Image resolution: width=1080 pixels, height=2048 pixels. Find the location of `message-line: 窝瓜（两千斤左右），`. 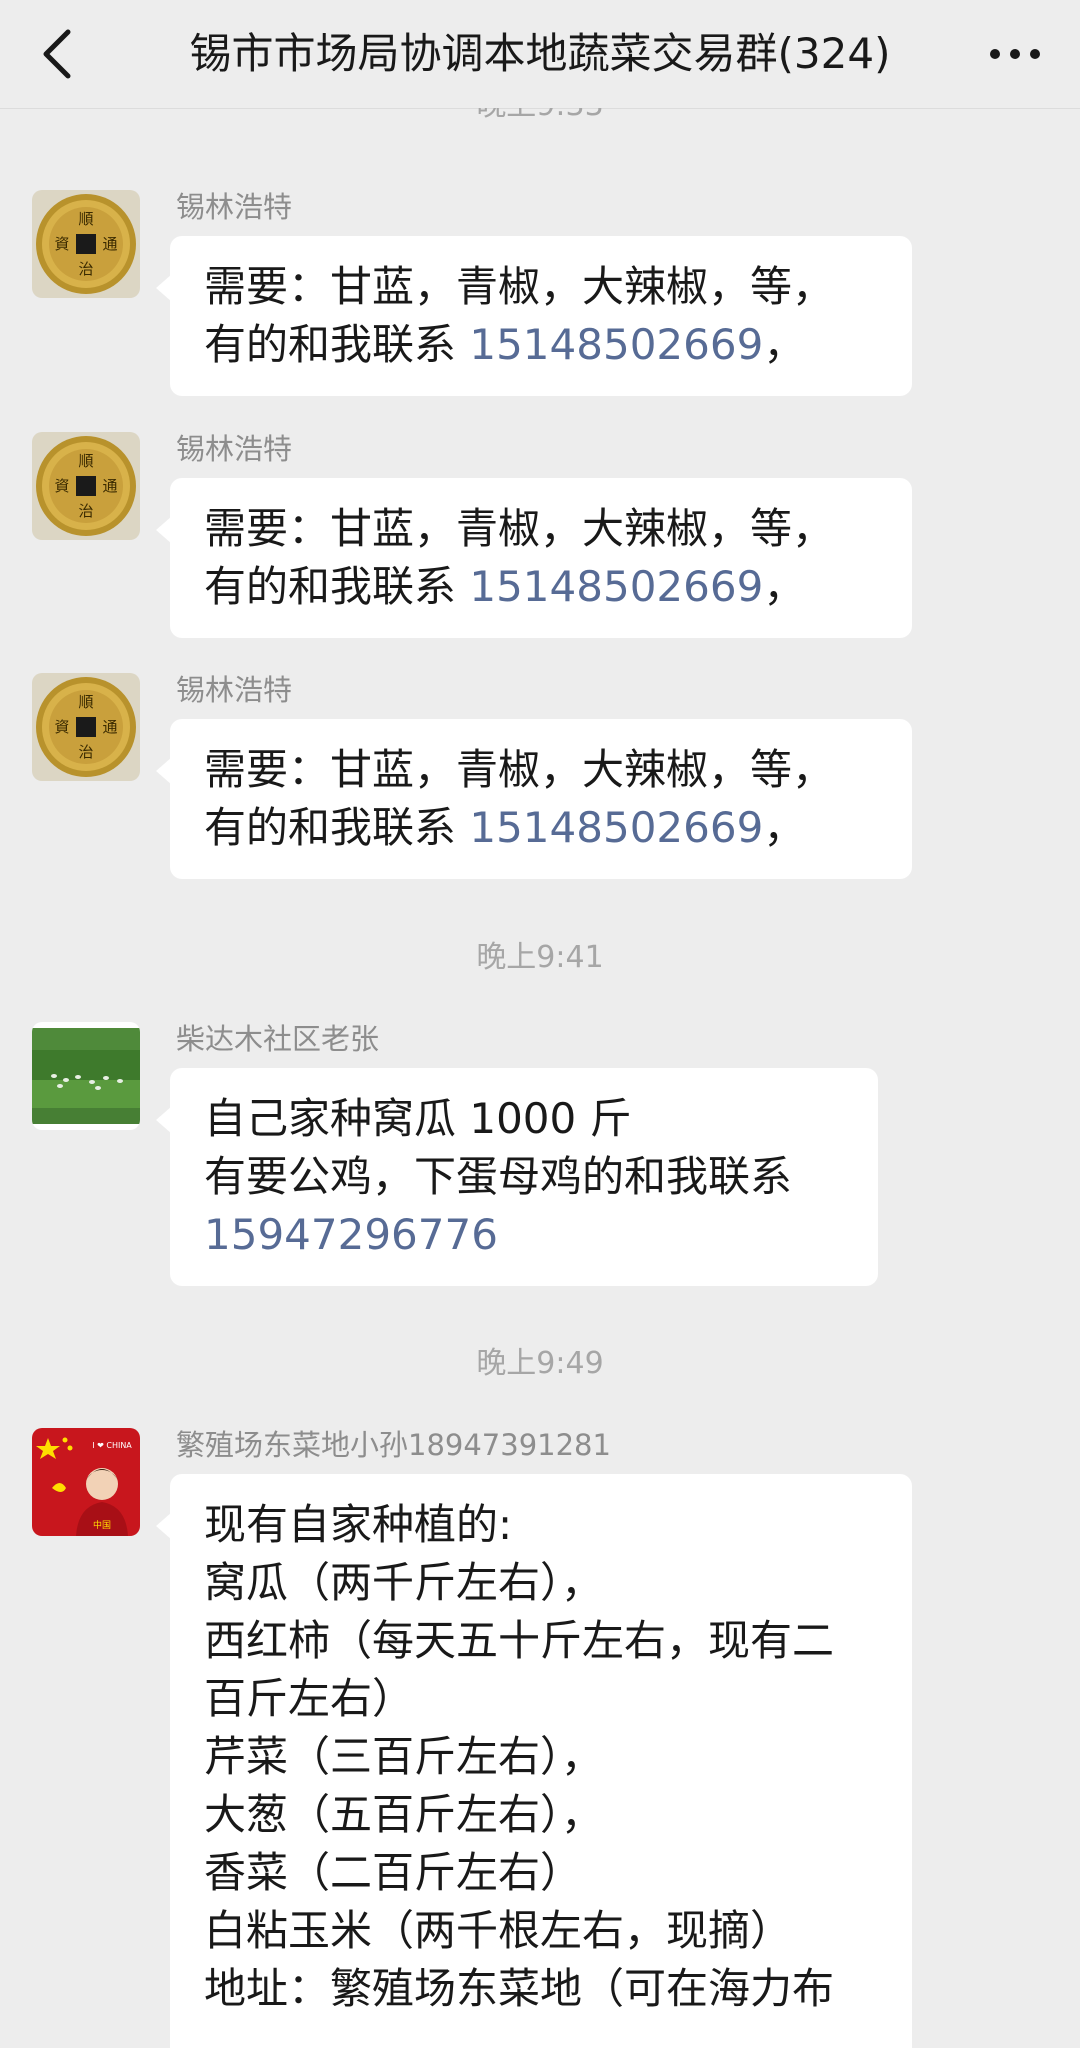

message-line: 窝瓜（两千斤左右）， is located at coordinates (404, 1582).